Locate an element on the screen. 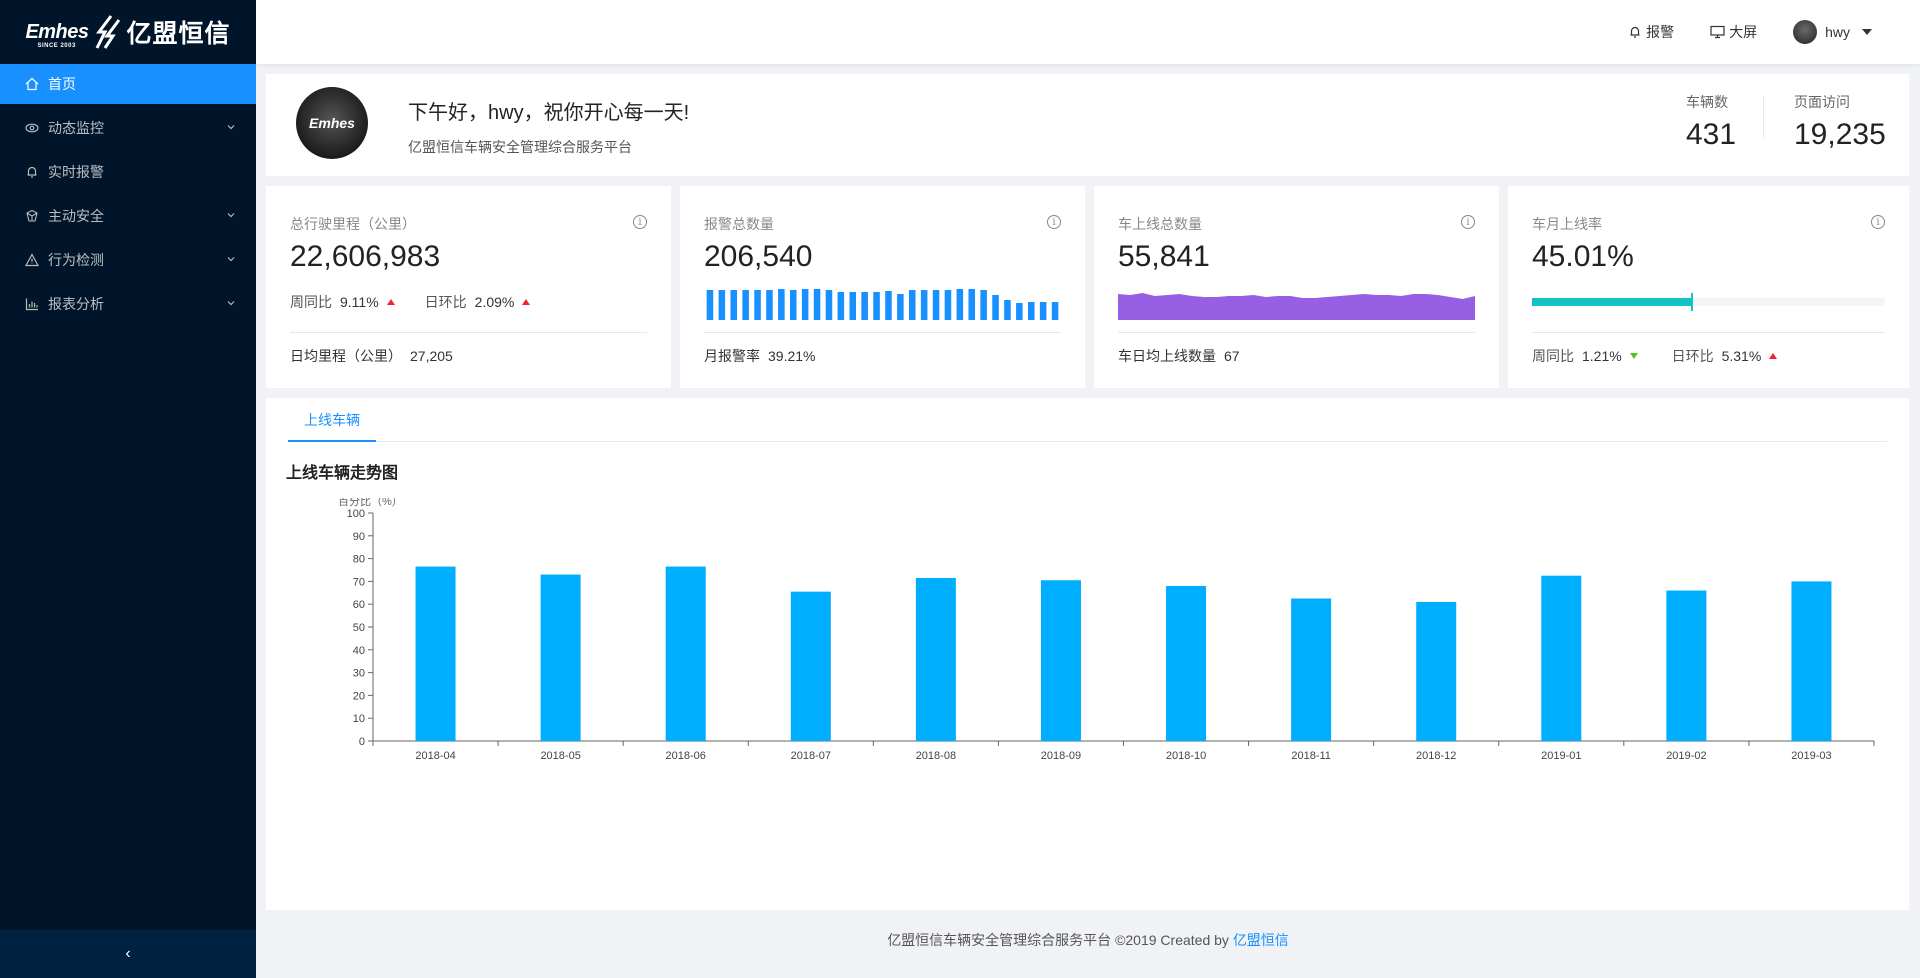  card-value: 206,540 is located at coordinates (758, 256).